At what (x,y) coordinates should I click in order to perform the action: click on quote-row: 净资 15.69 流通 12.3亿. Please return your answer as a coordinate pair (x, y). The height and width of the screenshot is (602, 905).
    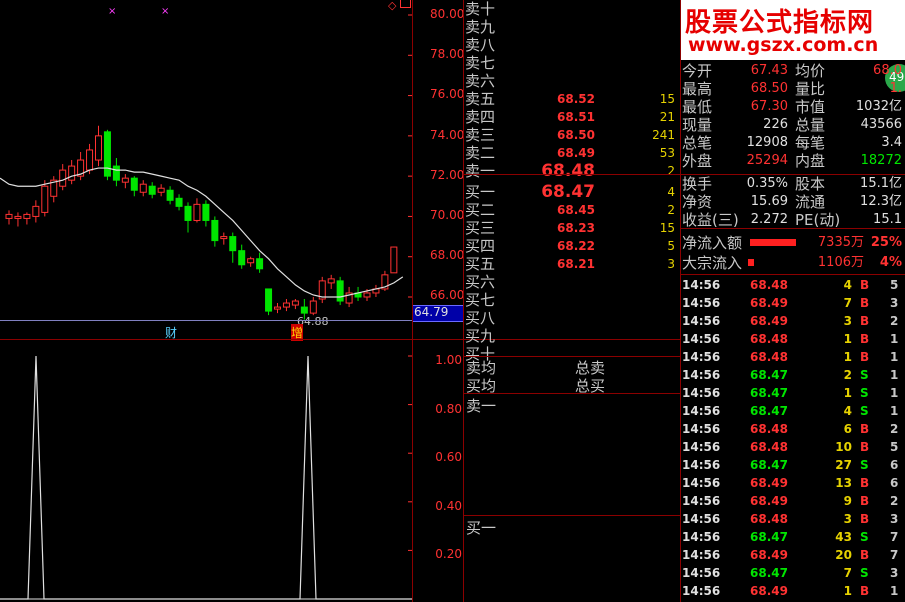
    Looking at the image, I should click on (793, 202).